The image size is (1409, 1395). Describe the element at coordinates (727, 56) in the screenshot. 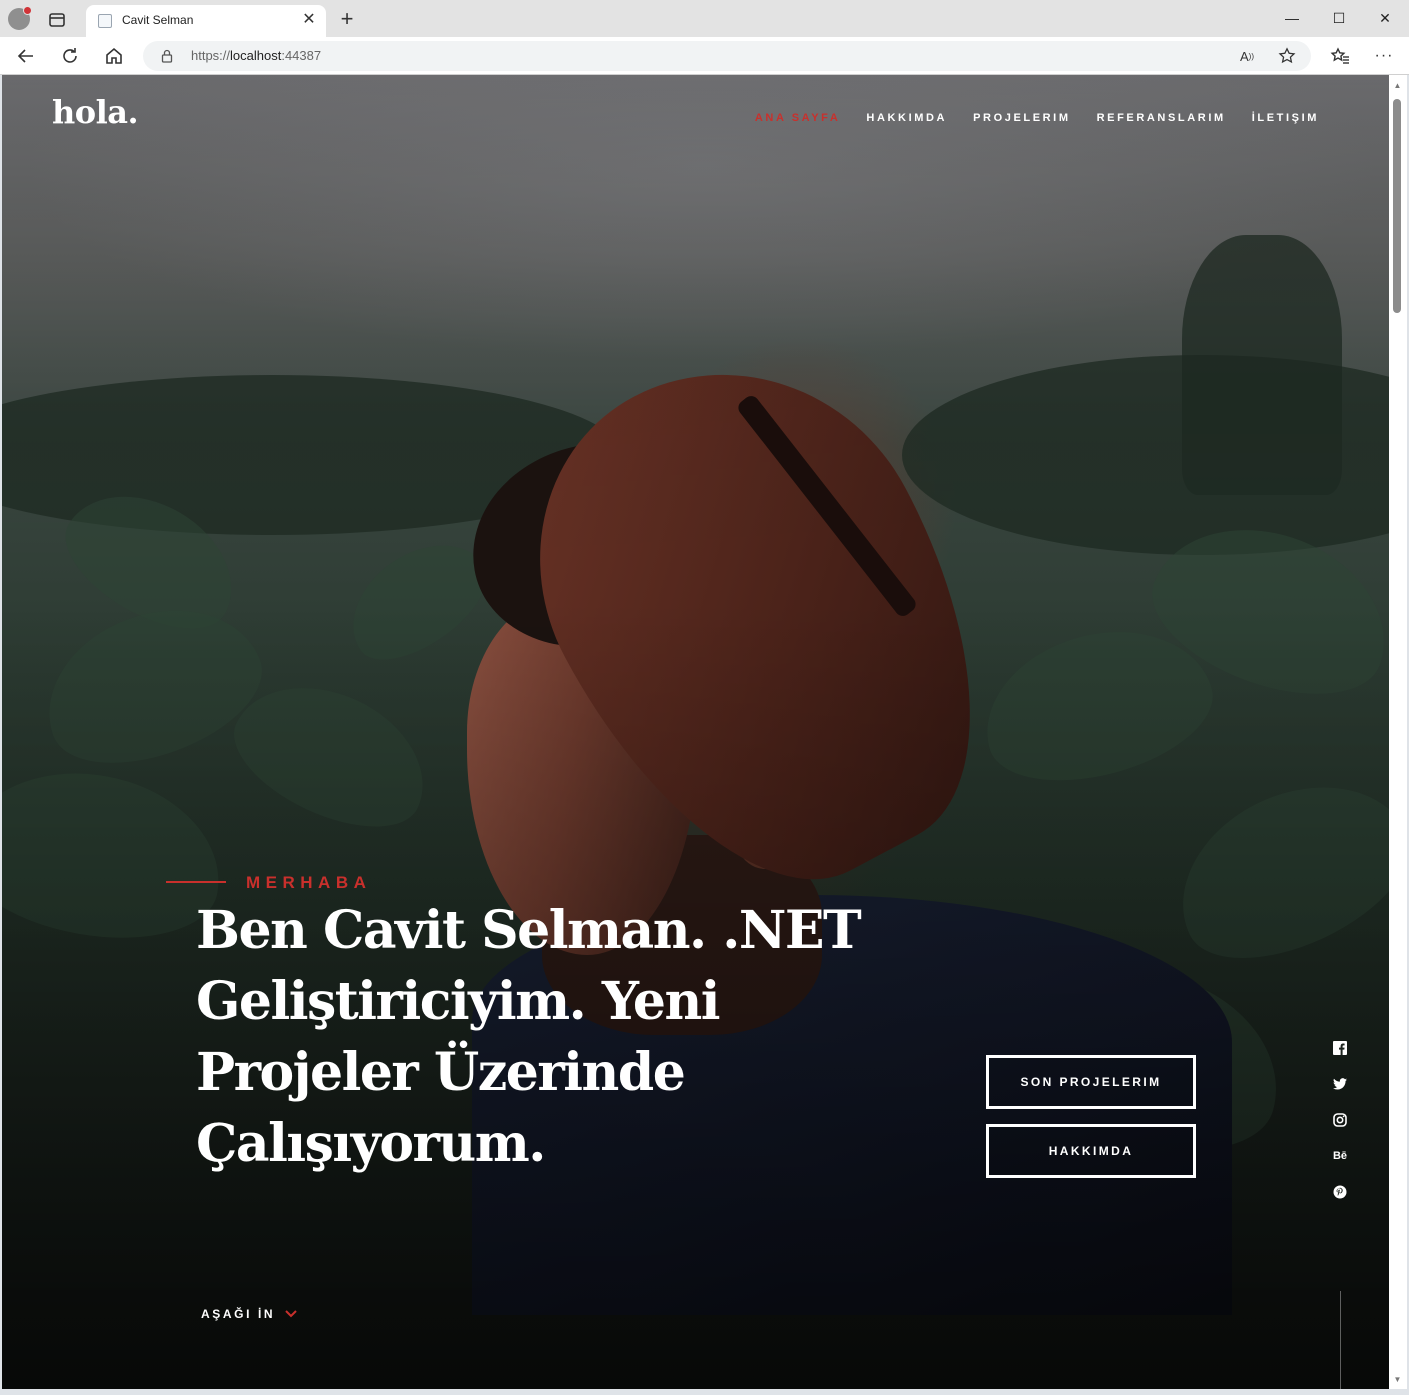

I see `address-bar: https://localhost:44387` at that location.